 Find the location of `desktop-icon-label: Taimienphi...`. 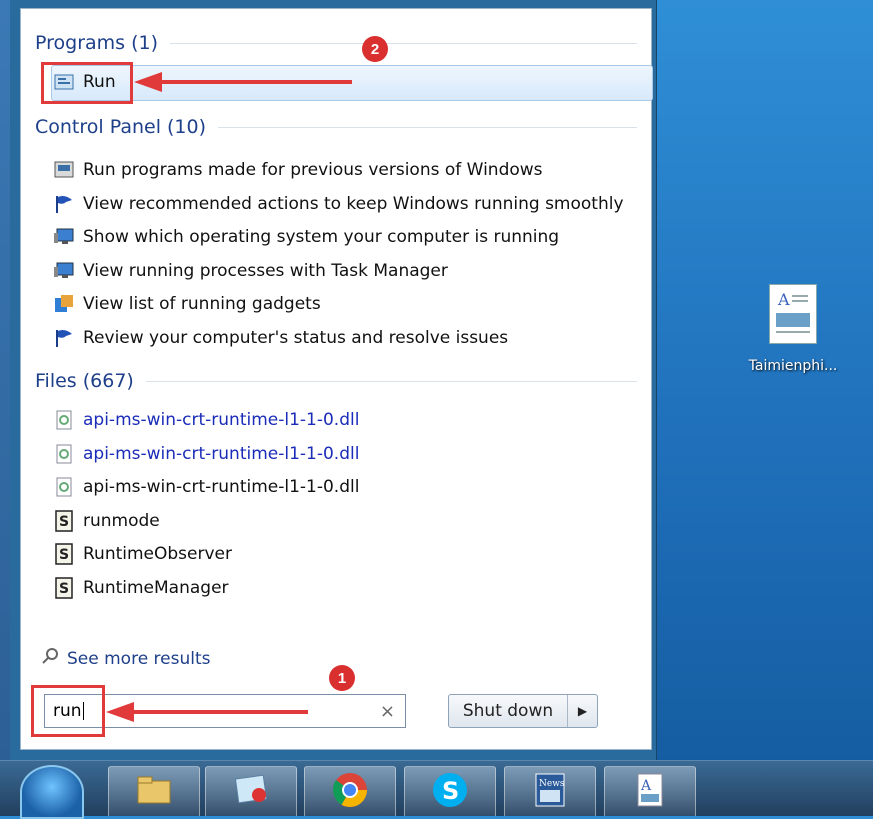

desktop-icon-label: Taimienphi... is located at coordinates (793, 366).